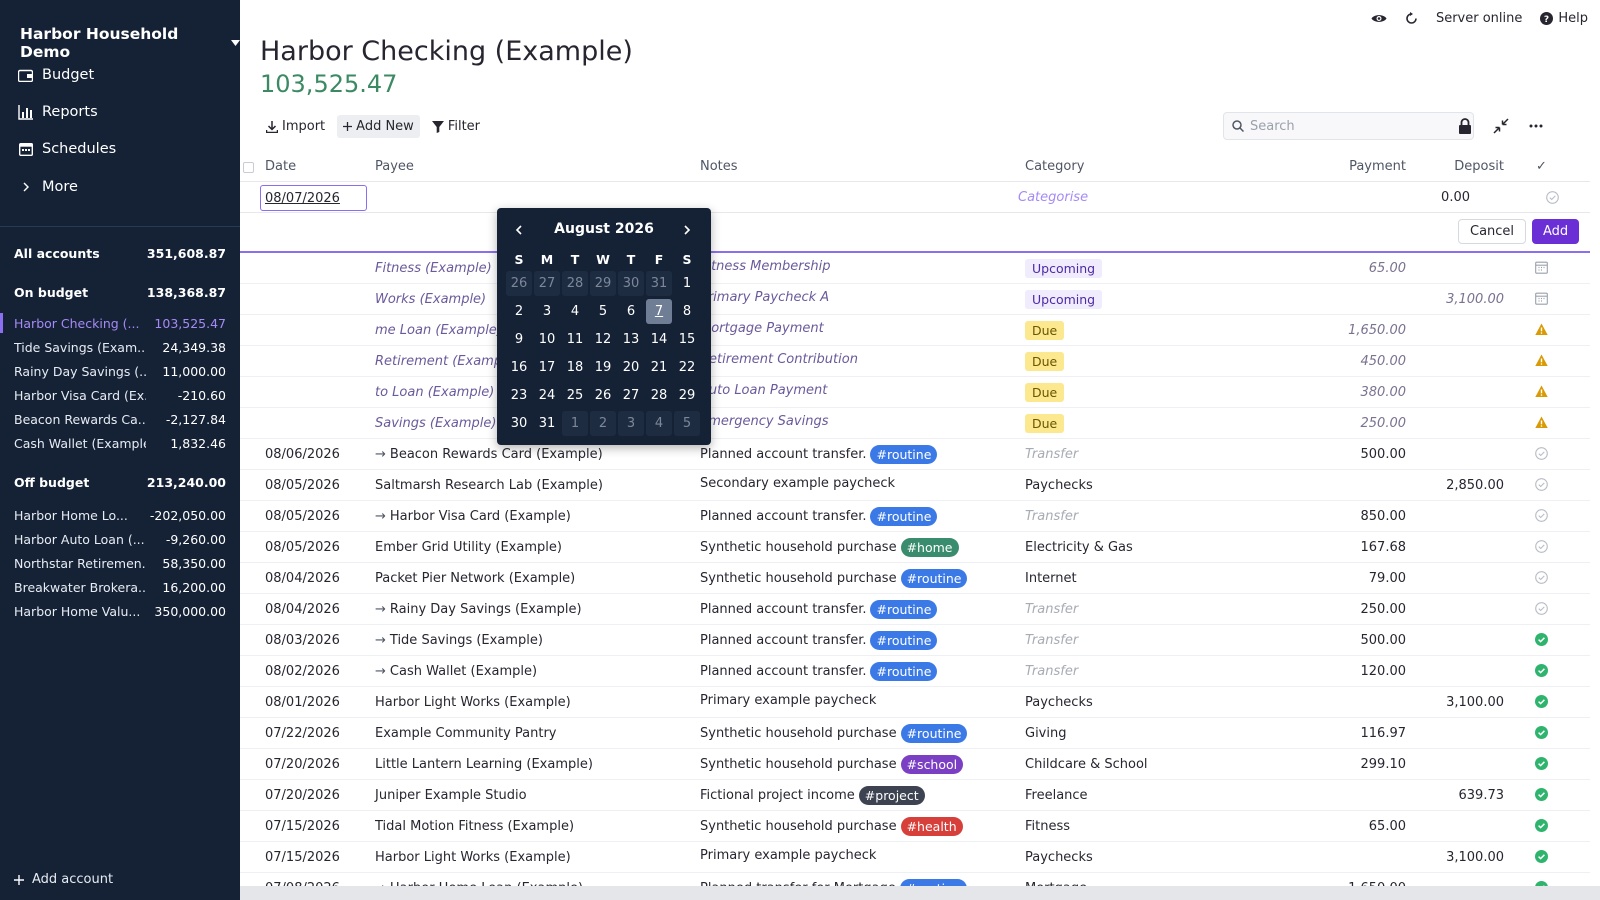 This screenshot has height=900, width=1600. What do you see at coordinates (1379, 18) in the screenshot?
I see `privacy-toggle` at bounding box center [1379, 18].